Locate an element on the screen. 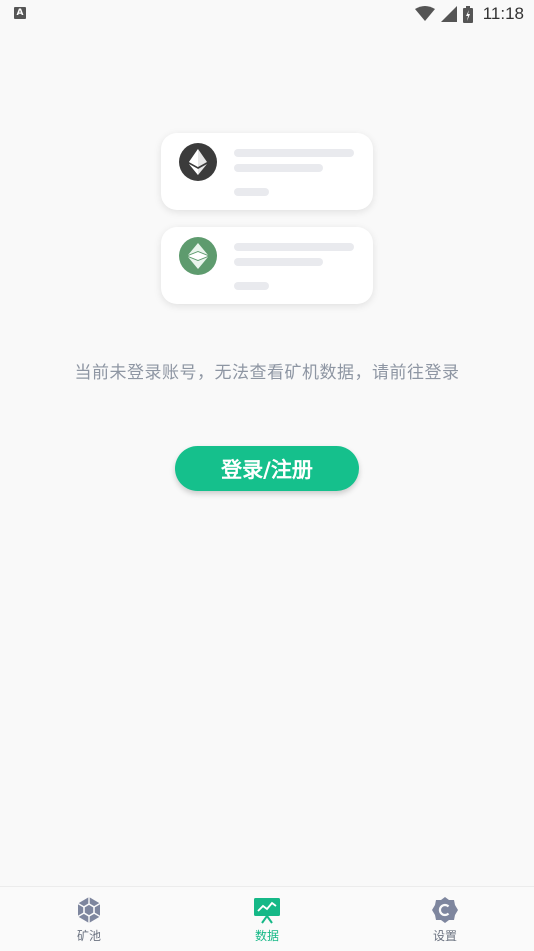 Image resolution: width=534 pixels, height=951 pixels. signal-icon is located at coordinates (448, 14).